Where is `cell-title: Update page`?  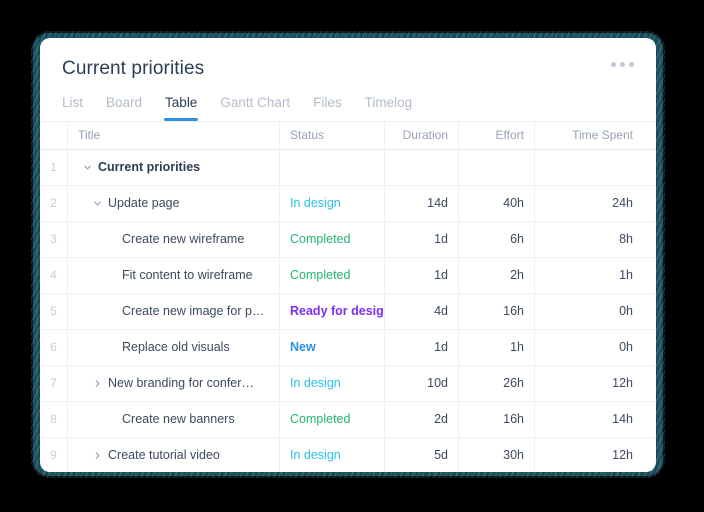
cell-title: Update page is located at coordinates (174, 203).